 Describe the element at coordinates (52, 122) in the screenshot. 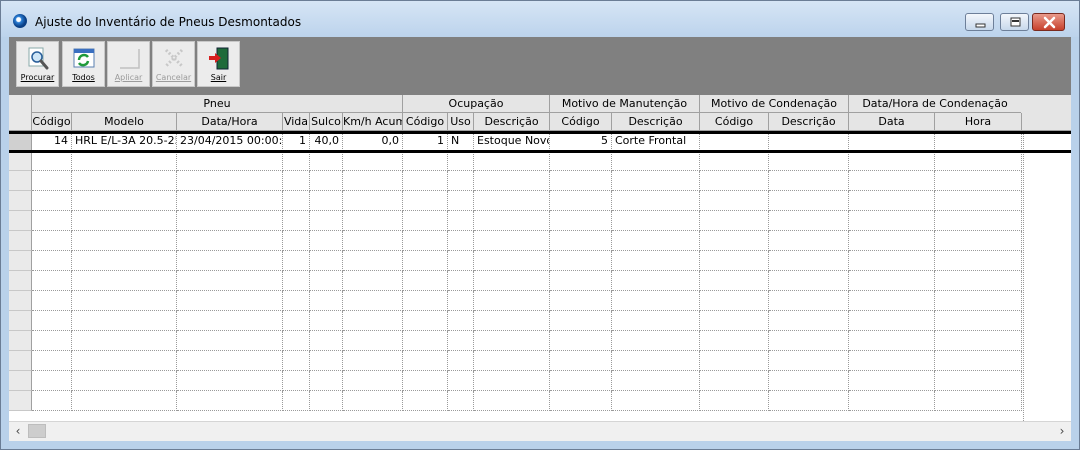

I see `column-header-pneu-codigo: Código` at that location.